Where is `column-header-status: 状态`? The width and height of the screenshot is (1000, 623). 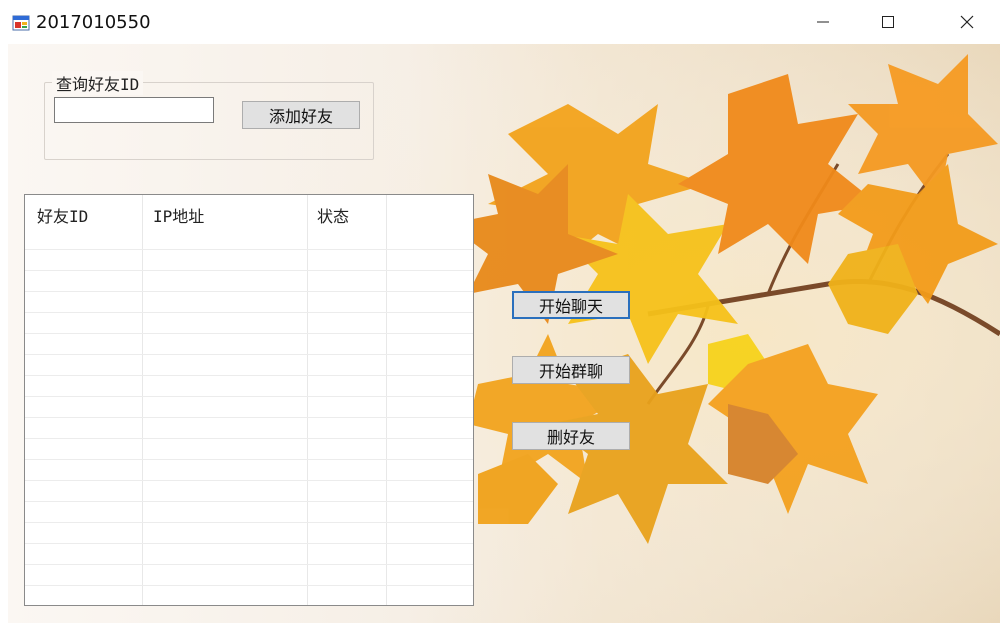 column-header-status: 状态 is located at coordinates (333, 215).